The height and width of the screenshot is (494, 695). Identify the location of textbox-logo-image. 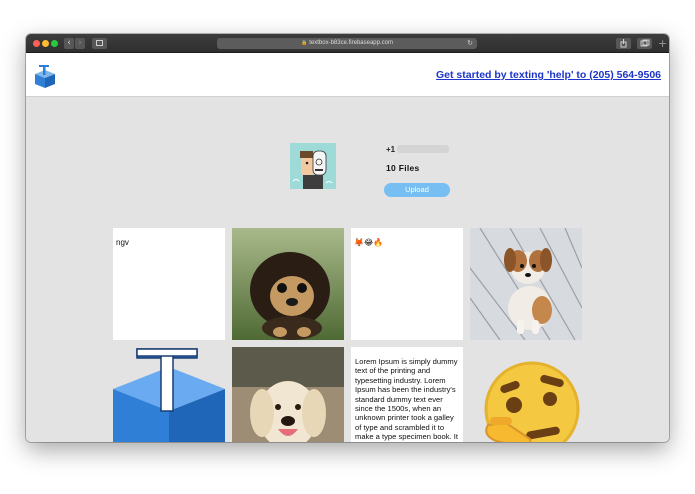
(169, 395).